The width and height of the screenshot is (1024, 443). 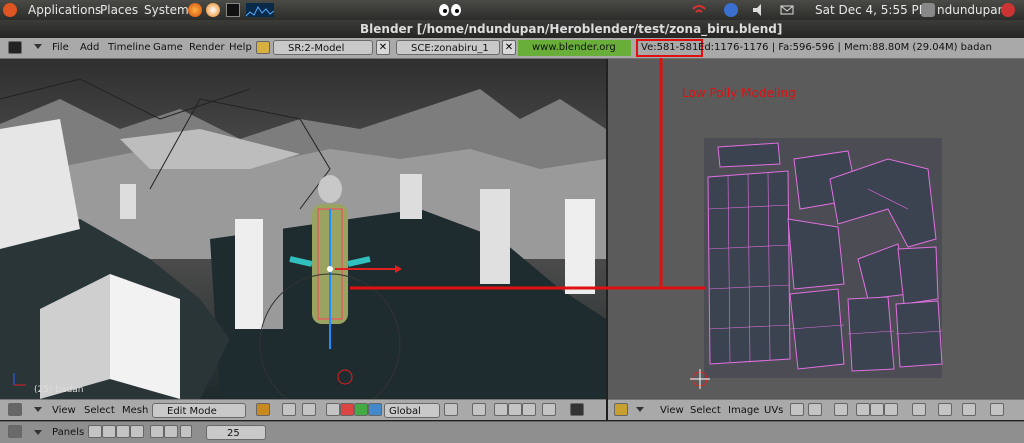 What do you see at coordinates (309, 409) in the screenshot?
I see `layer-icon` at bounding box center [309, 409].